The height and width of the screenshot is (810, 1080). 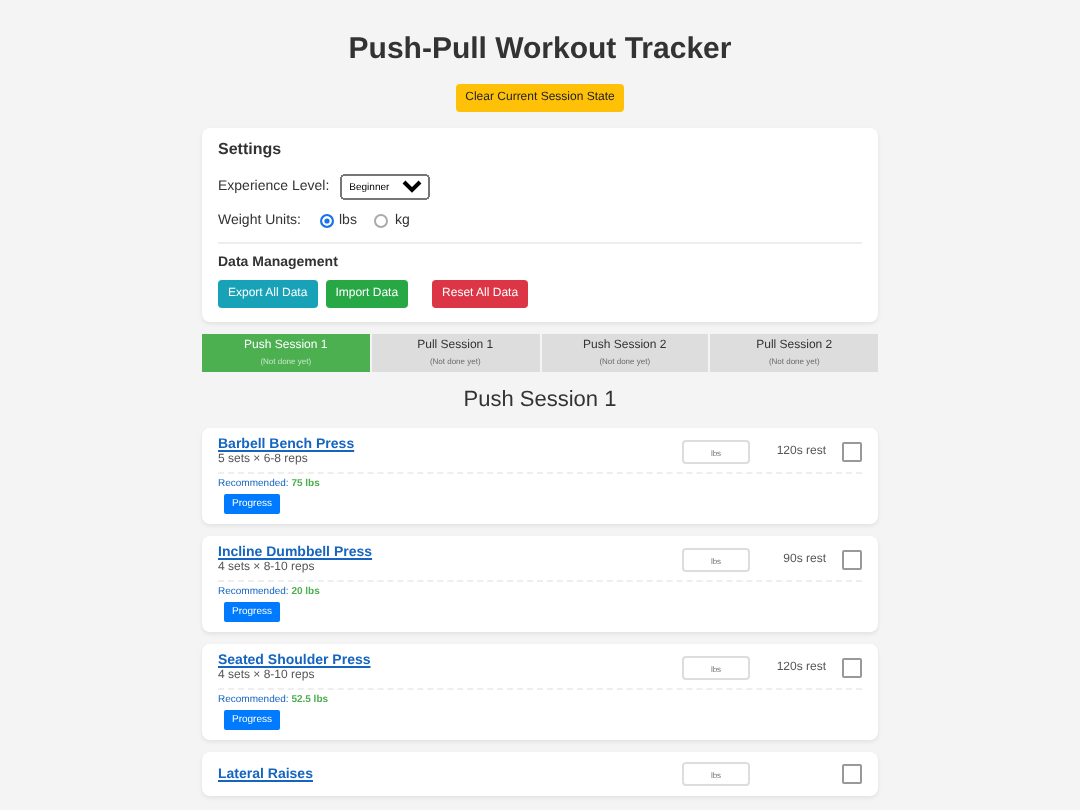 What do you see at coordinates (540, 400) in the screenshot?
I see `session-heading: Push Session 1` at bounding box center [540, 400].